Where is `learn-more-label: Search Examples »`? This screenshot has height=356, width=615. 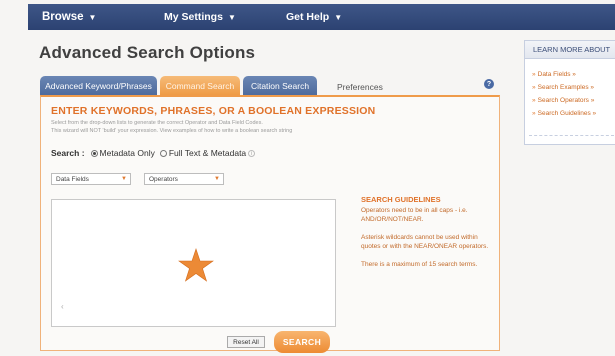 learn-more-label: Search Examples » is located at coordinates (565, 87).